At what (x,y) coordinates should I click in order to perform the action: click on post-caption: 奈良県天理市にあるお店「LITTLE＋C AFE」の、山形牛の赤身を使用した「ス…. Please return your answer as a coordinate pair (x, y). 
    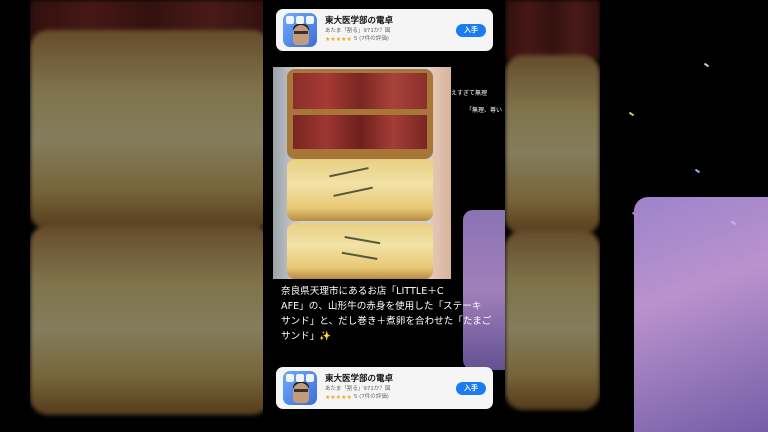
    Looking at the image, I should click on (388, 314).